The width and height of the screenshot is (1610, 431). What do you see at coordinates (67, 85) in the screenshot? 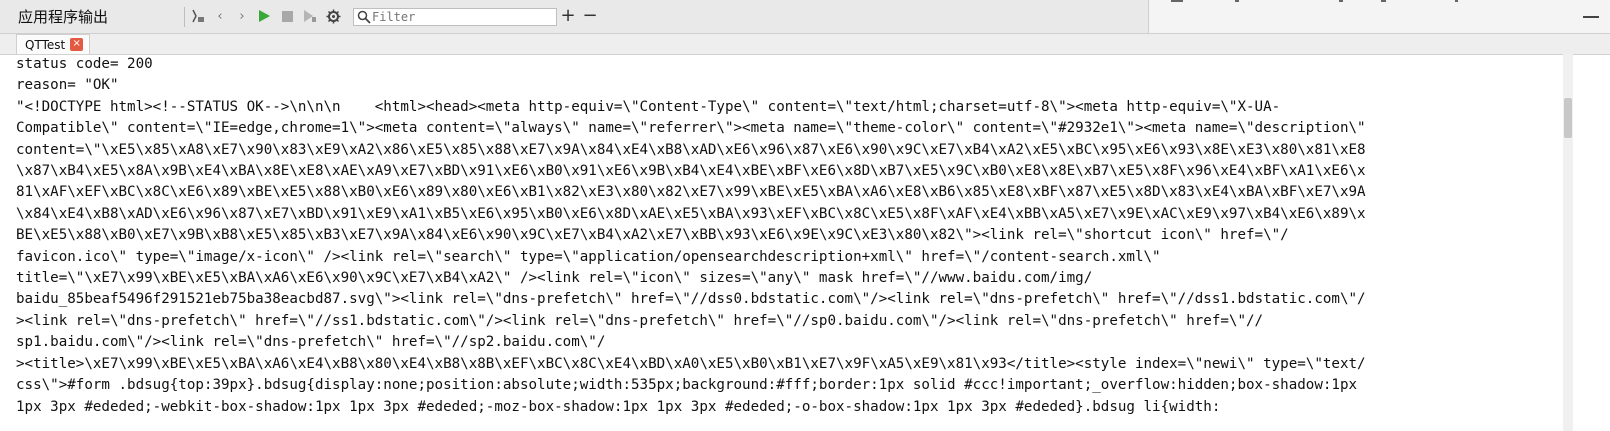
I see `output-line: reason= "OK"` at bounding box center [67, 85].